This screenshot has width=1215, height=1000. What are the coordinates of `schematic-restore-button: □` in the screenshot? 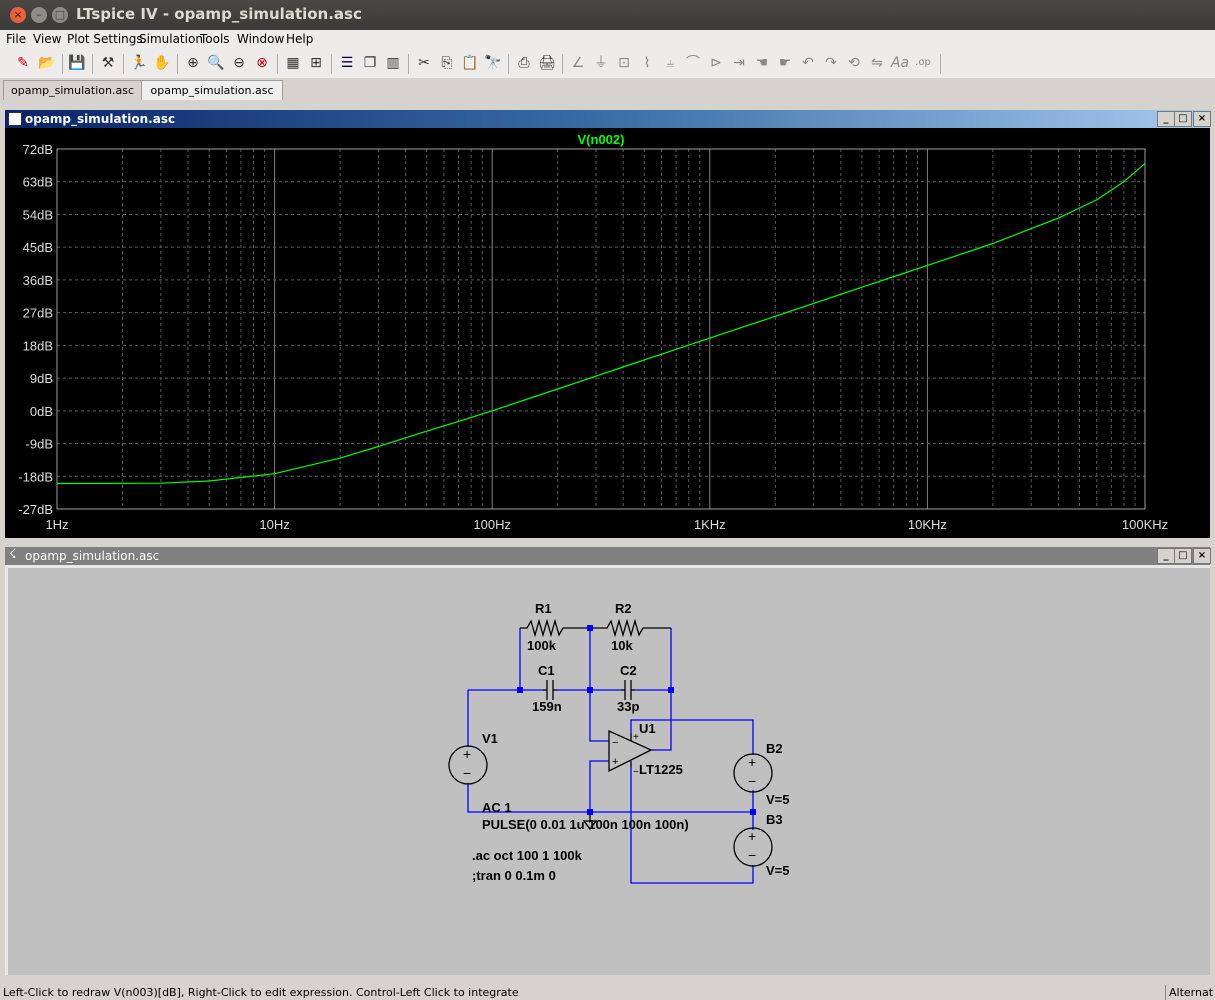 It's located at (1183, 556).